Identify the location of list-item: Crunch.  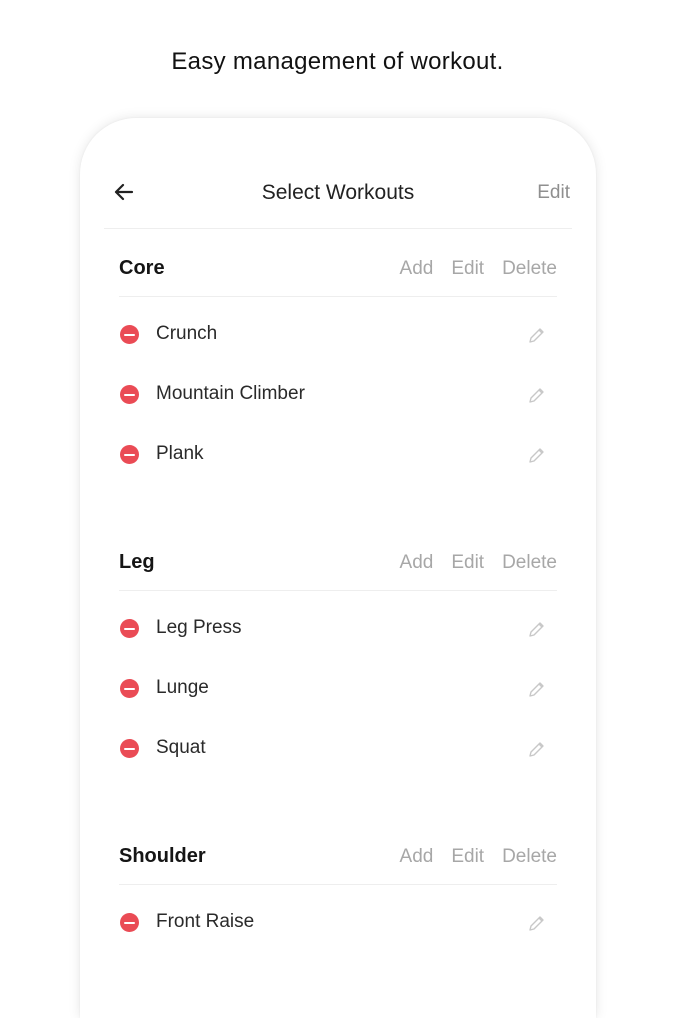
(338, 335).